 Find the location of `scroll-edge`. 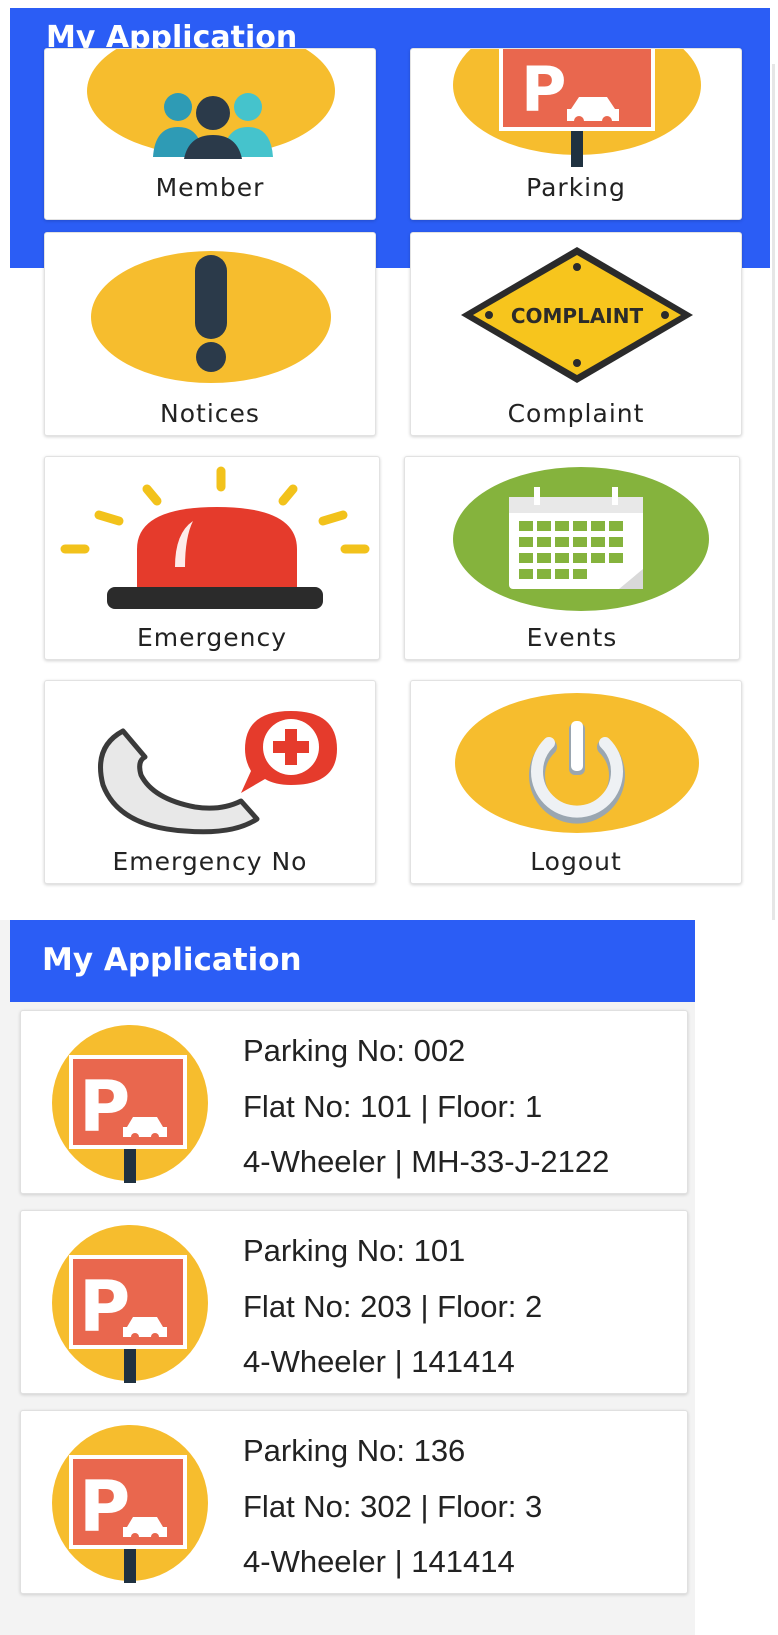

scroll-edge is located at coordinates (773, 492).